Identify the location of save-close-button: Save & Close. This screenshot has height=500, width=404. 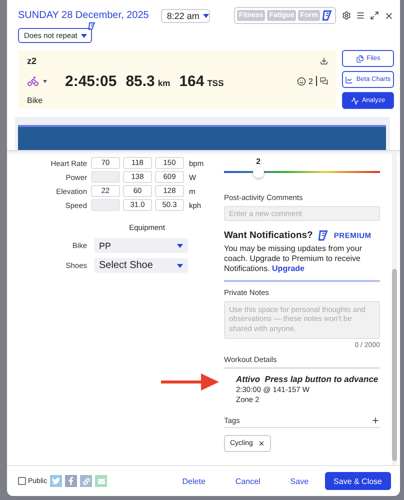
(357, 481).